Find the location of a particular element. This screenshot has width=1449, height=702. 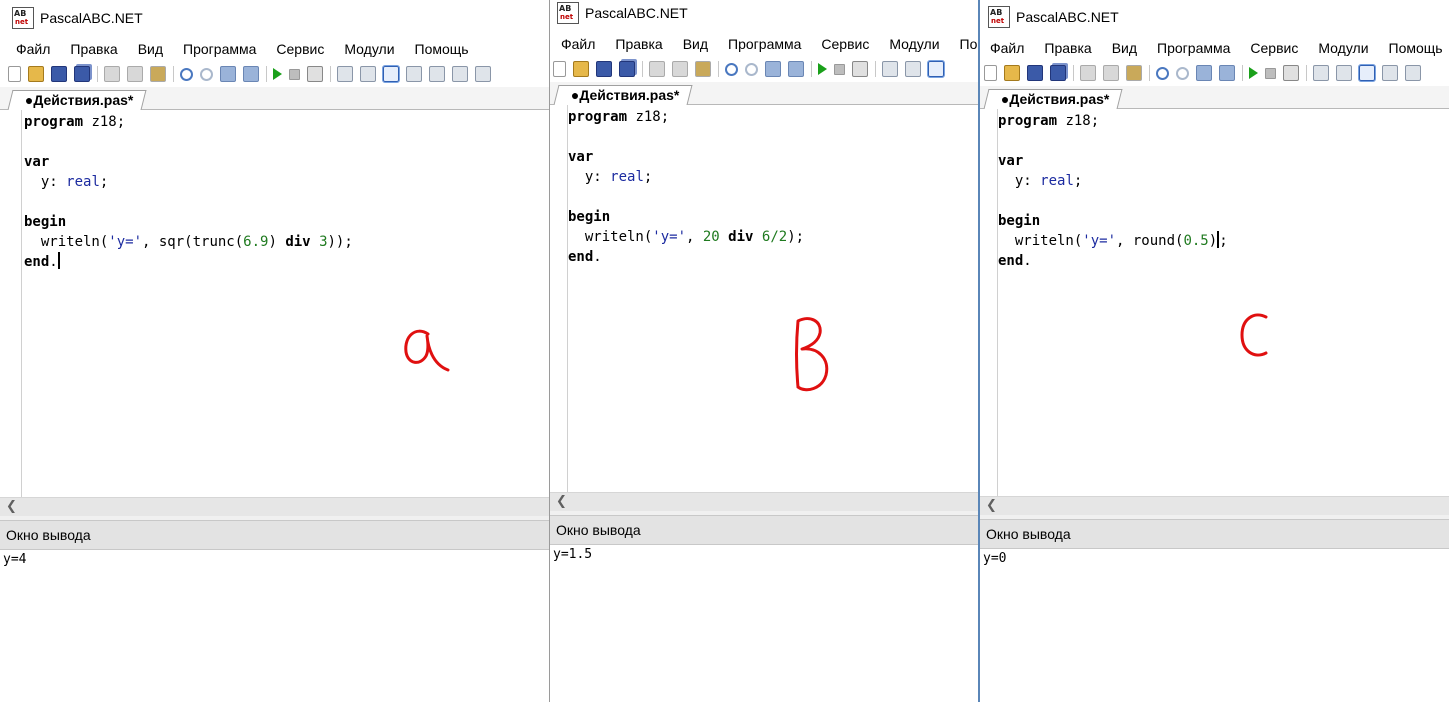

output-window: y=4 is located at coordinates (274, 626).